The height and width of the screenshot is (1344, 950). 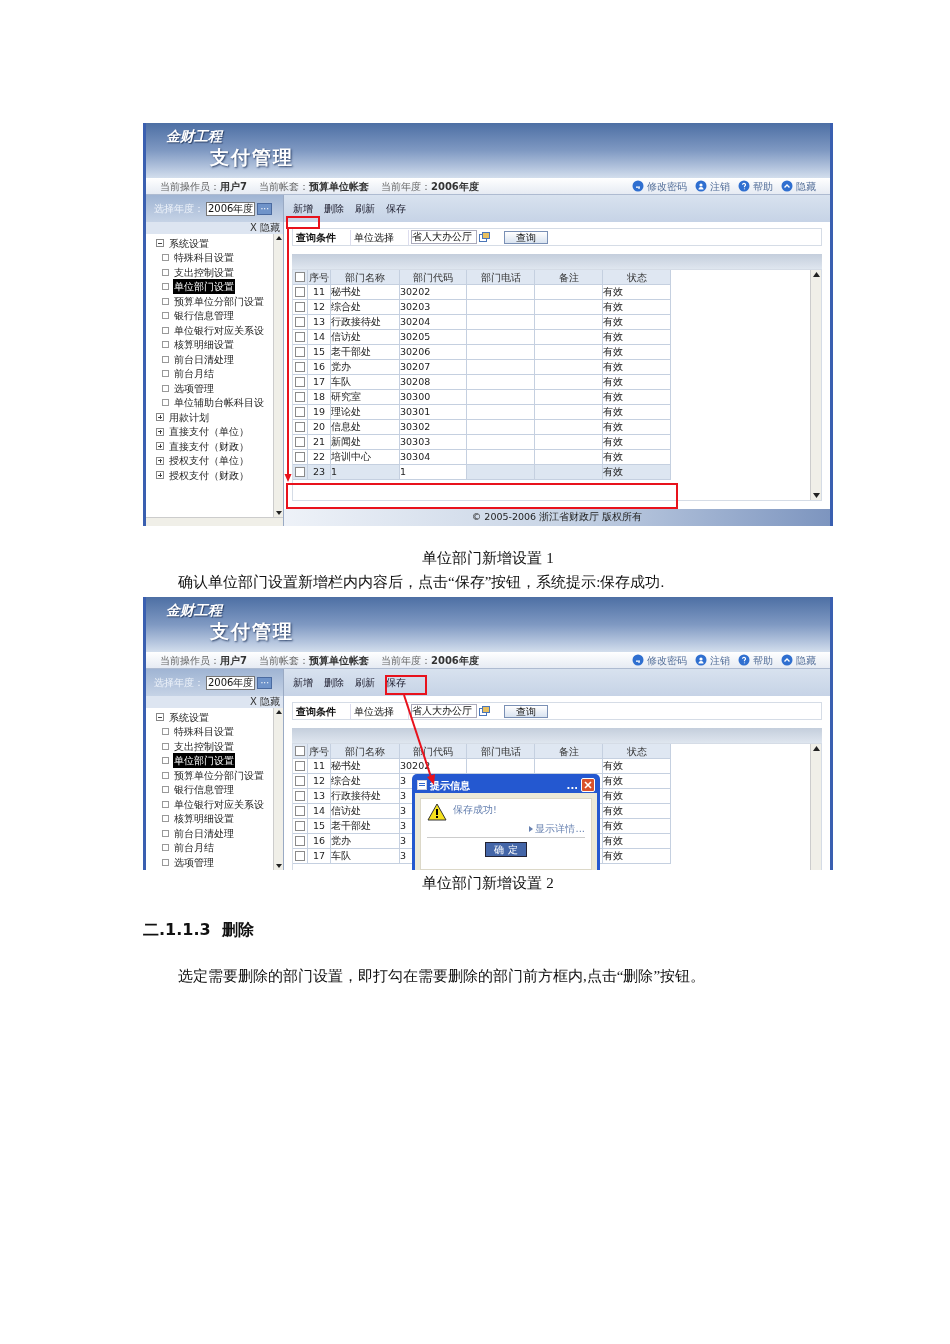 I want to click on table-cell-text: 30303, so click(x=415, y=441).